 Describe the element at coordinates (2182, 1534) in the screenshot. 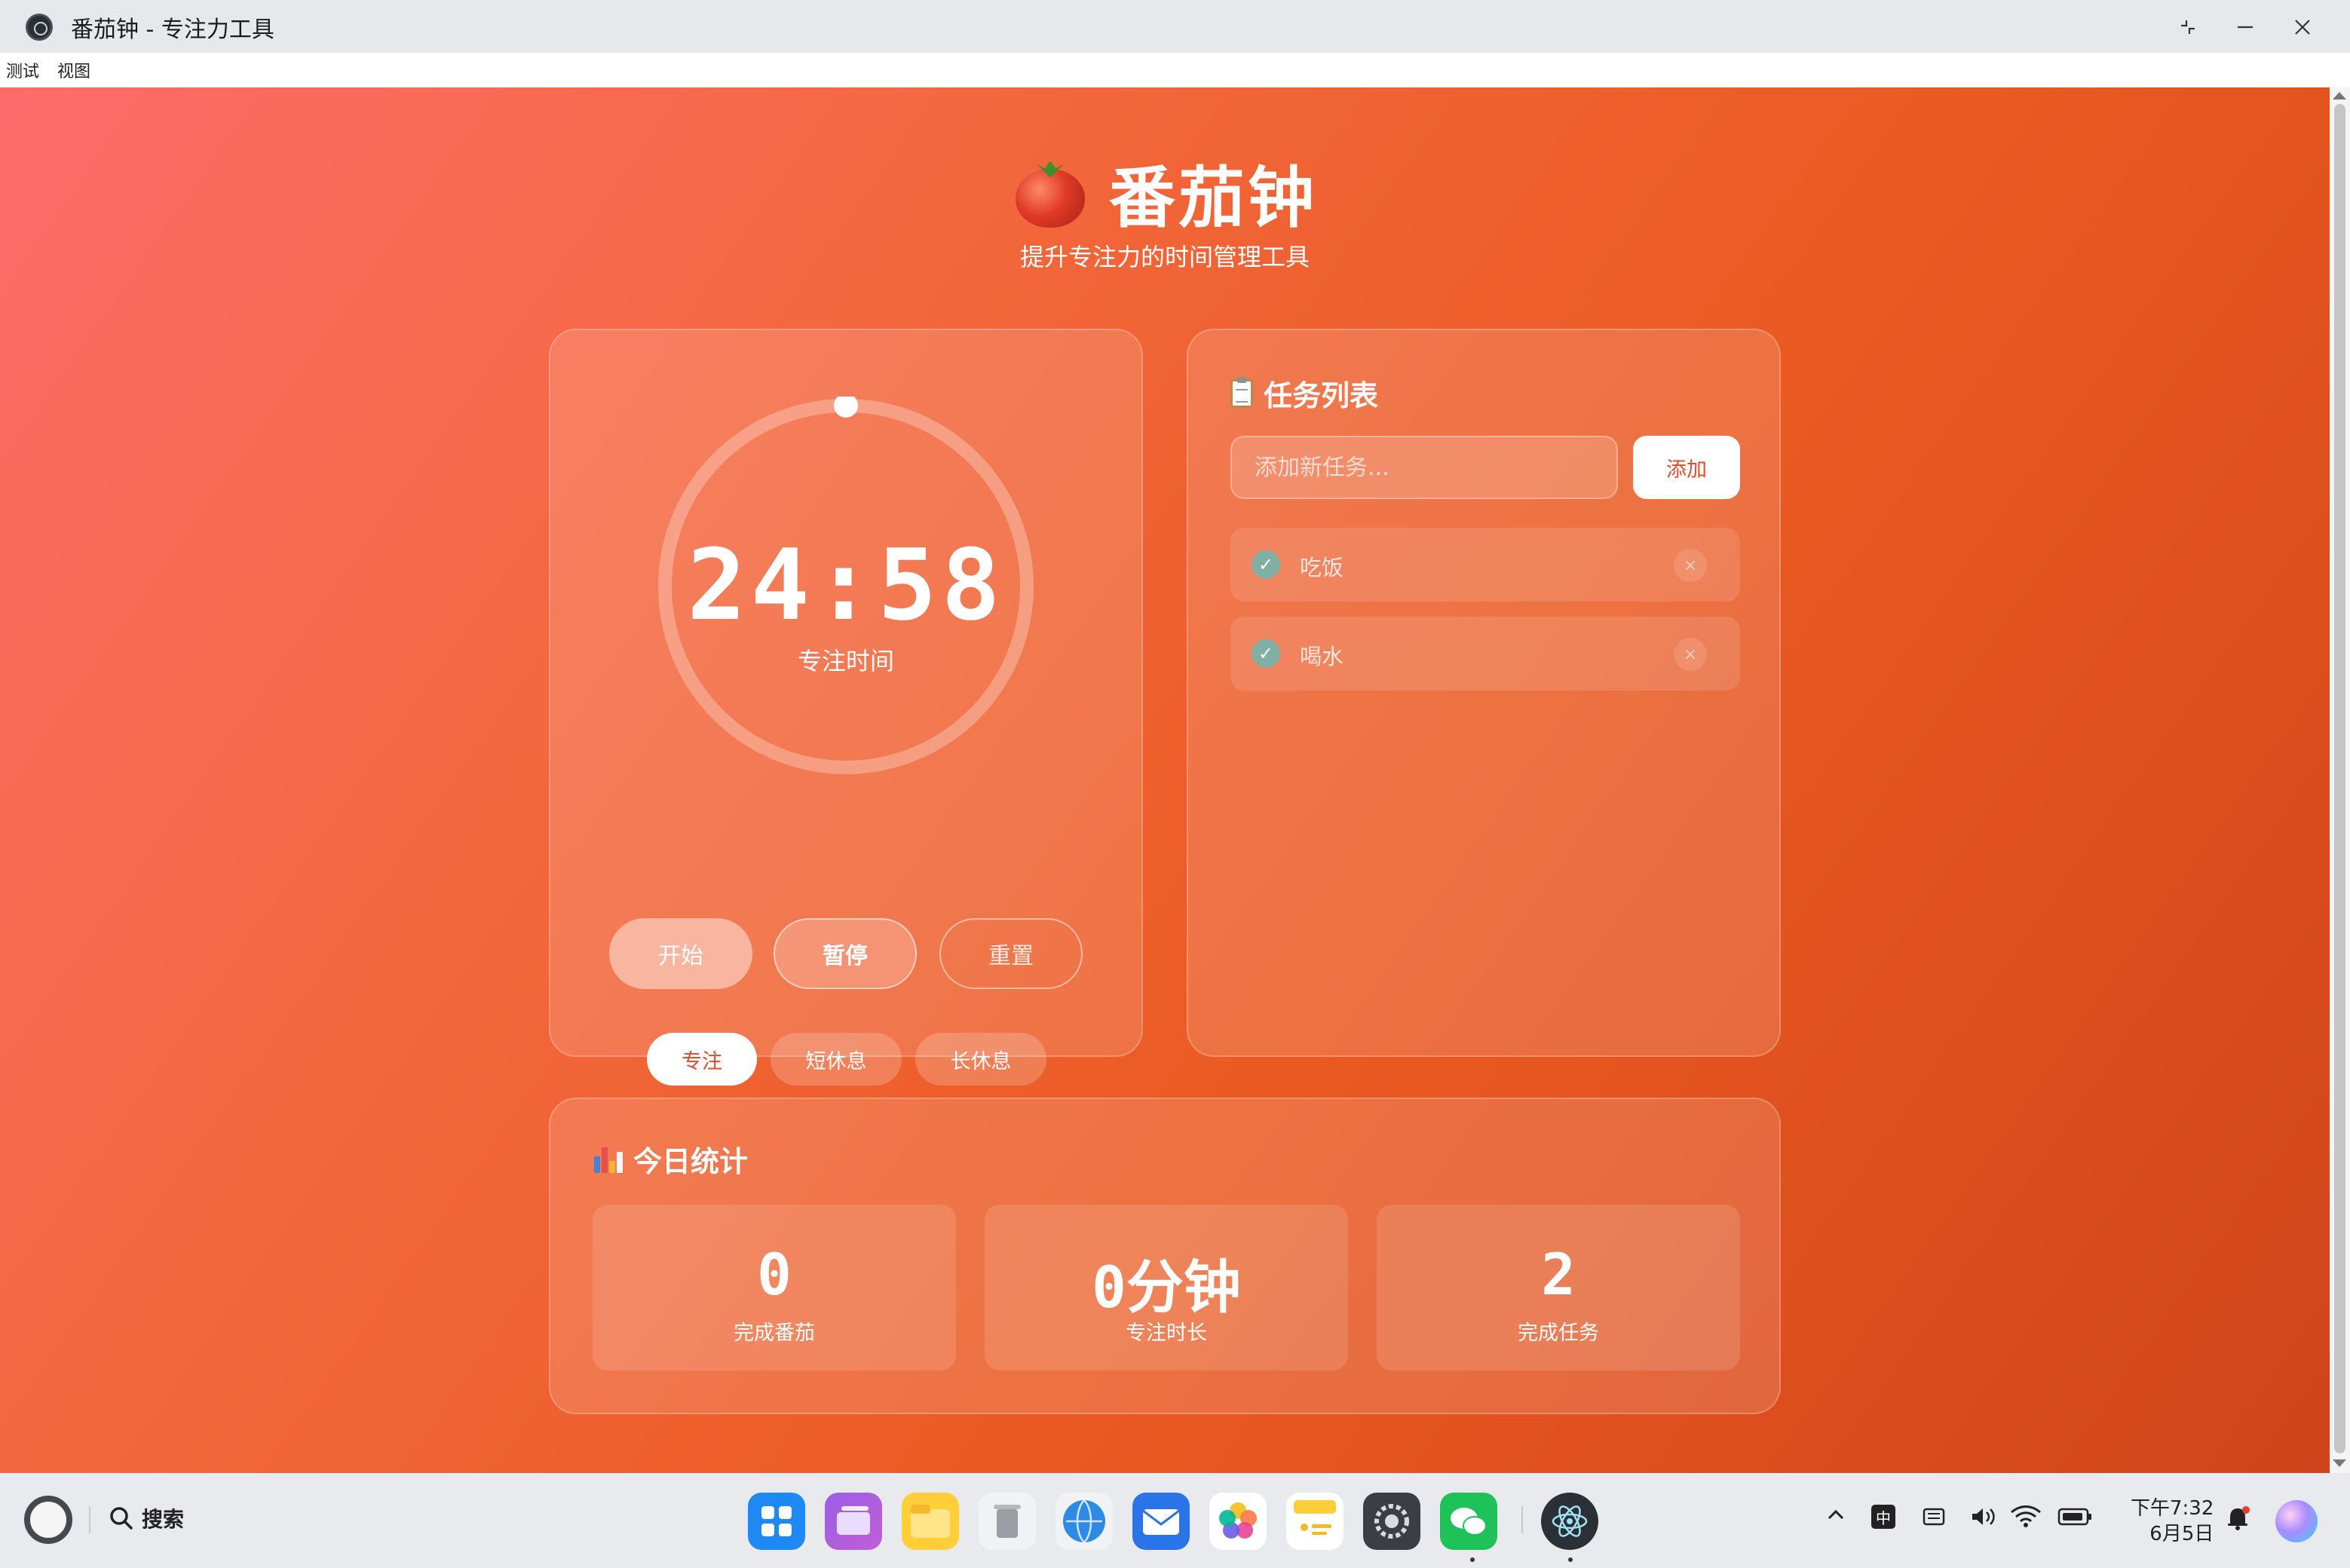

I see `clock-date: 6月5日` at that location.